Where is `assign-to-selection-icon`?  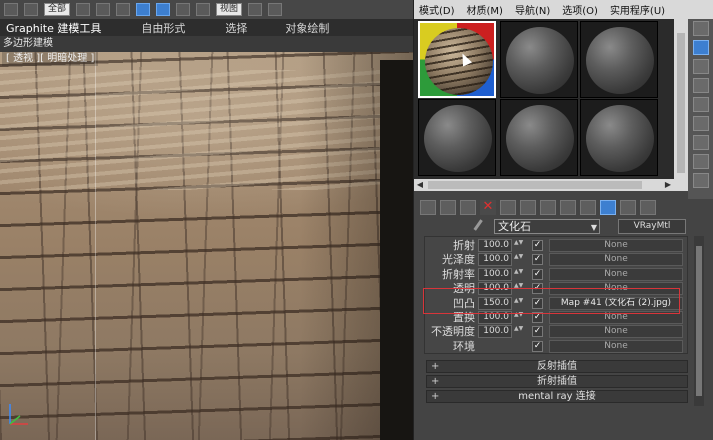
assign-to-selection-icon is located at coordinates (468, 207).